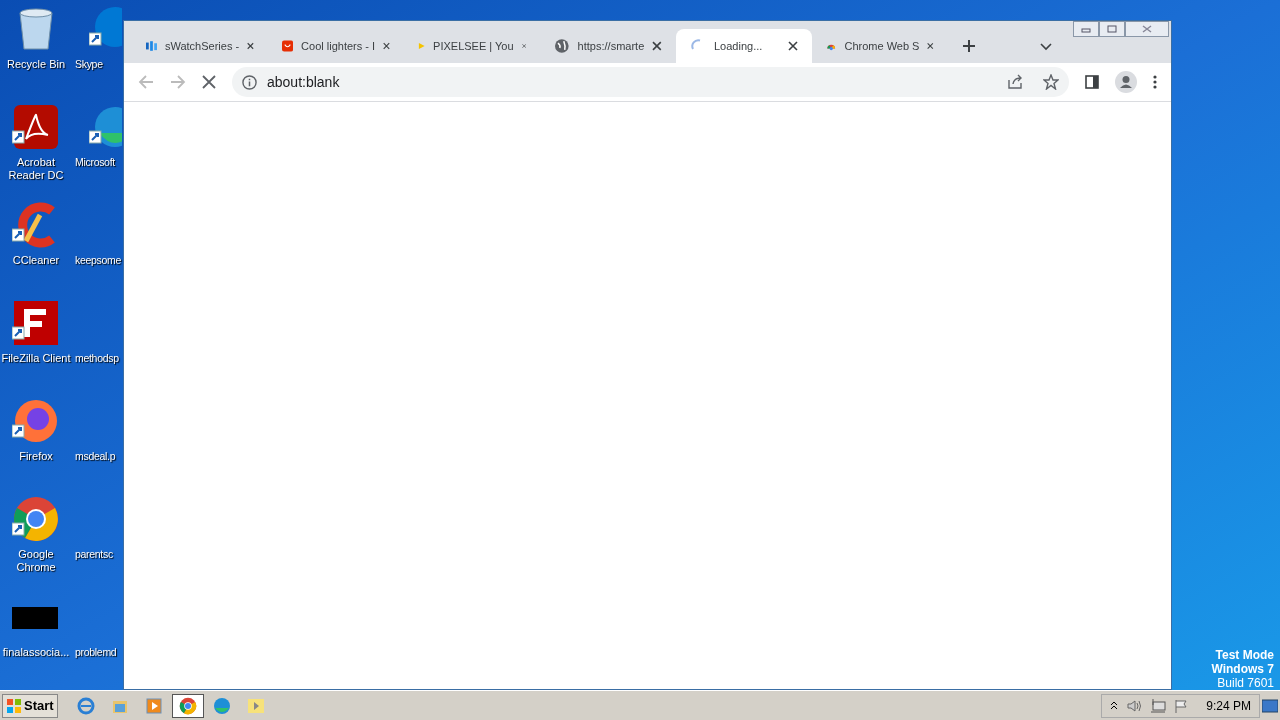 This screenshot has height=720, width=1280. I want to click on stop-icon, so click(209, 82).